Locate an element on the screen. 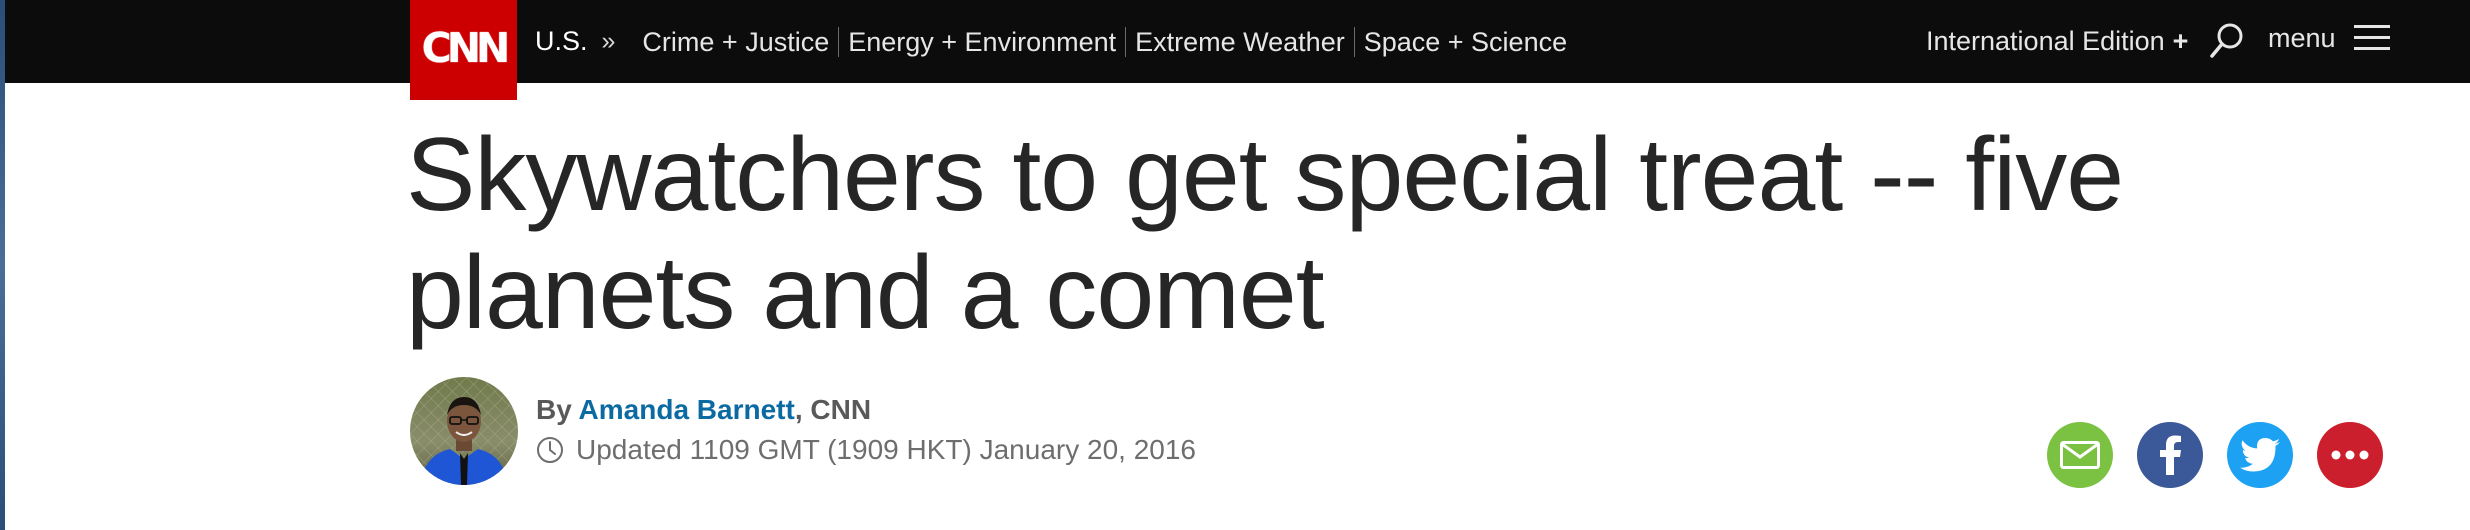  share-facebook-button is located at coordinates (2170, 455).